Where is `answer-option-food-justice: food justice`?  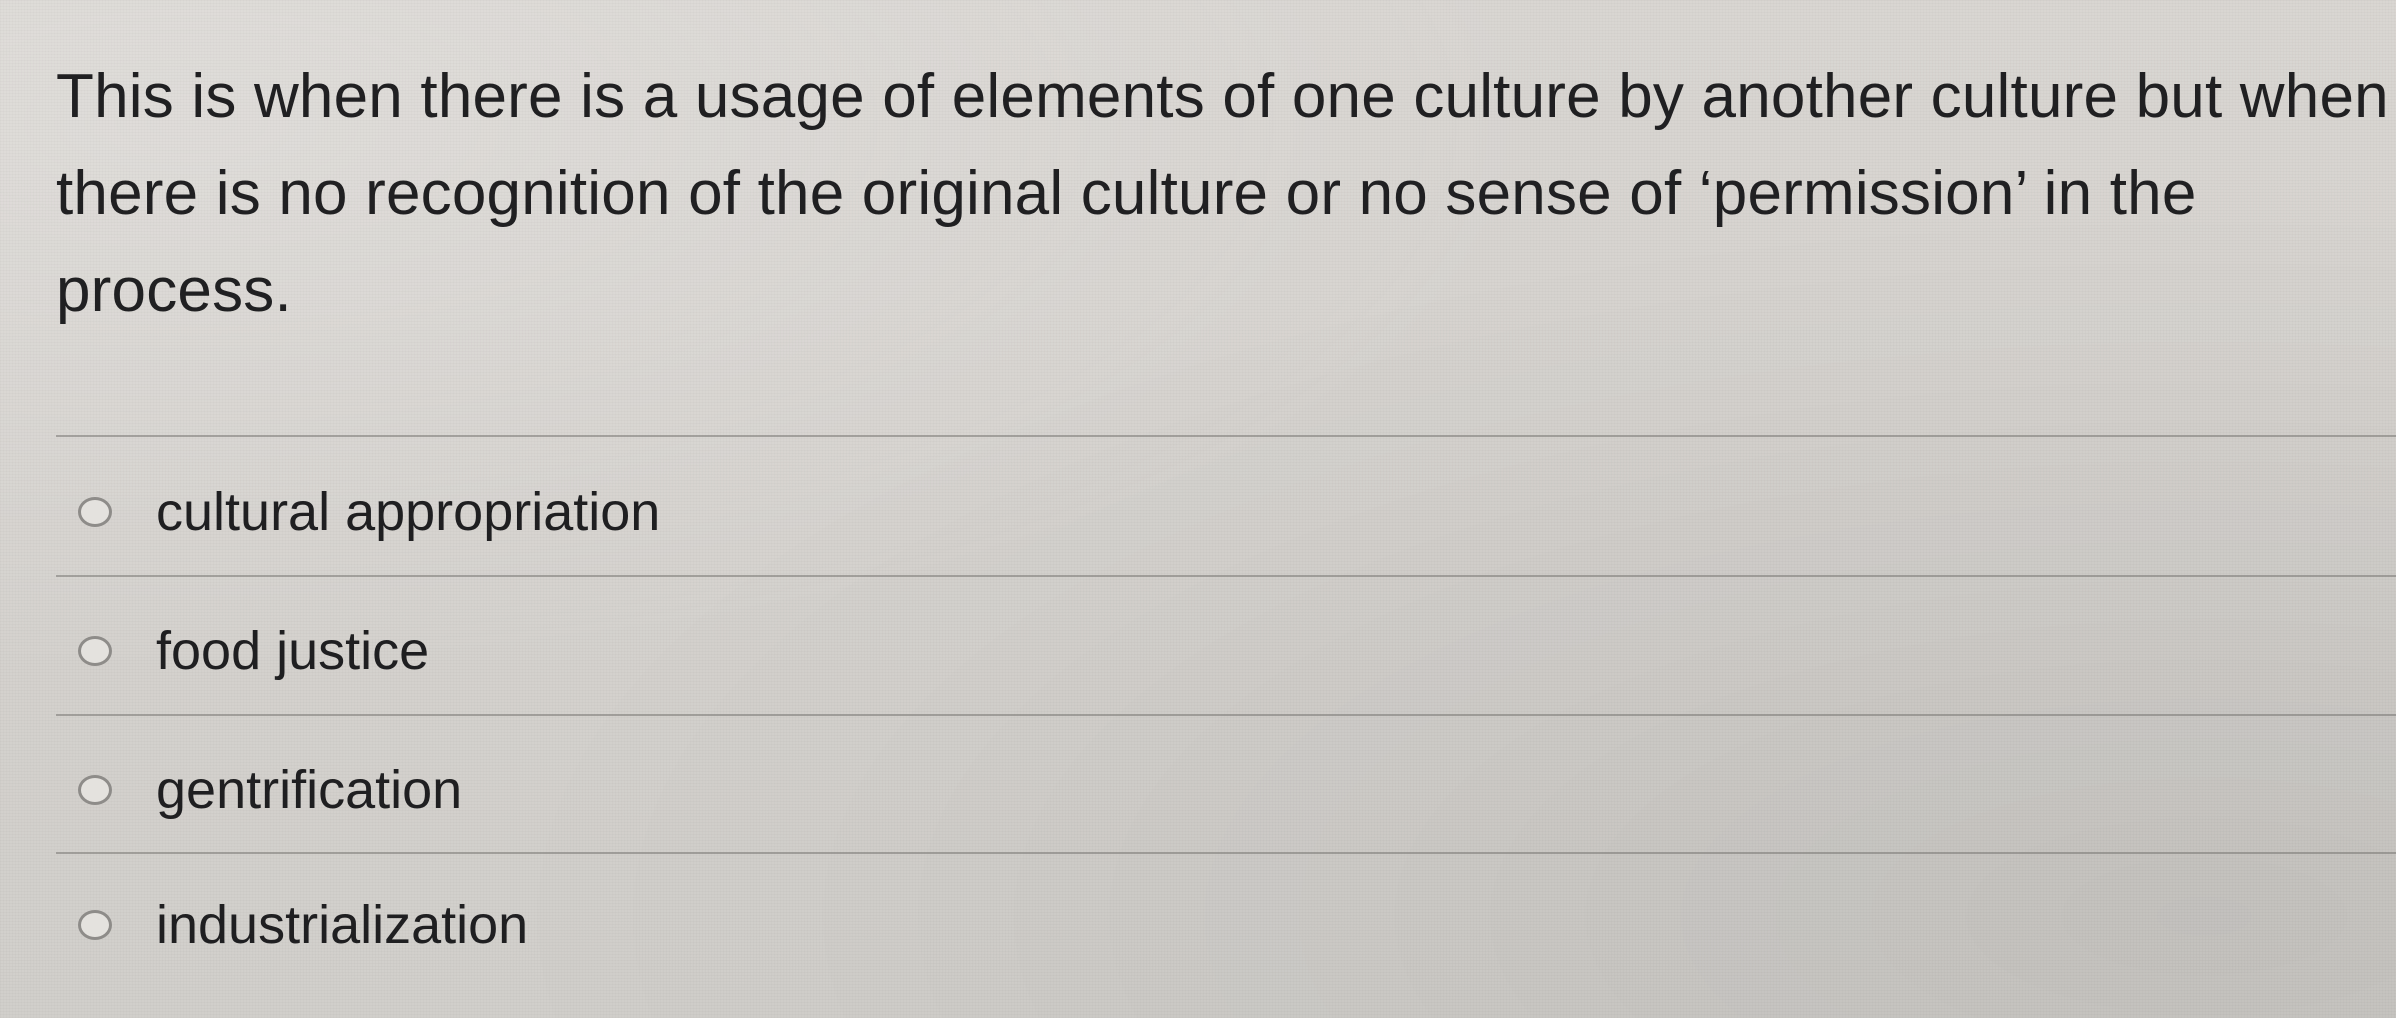
answer-option-food-justice: food justice is located at coordinates (253, 651).